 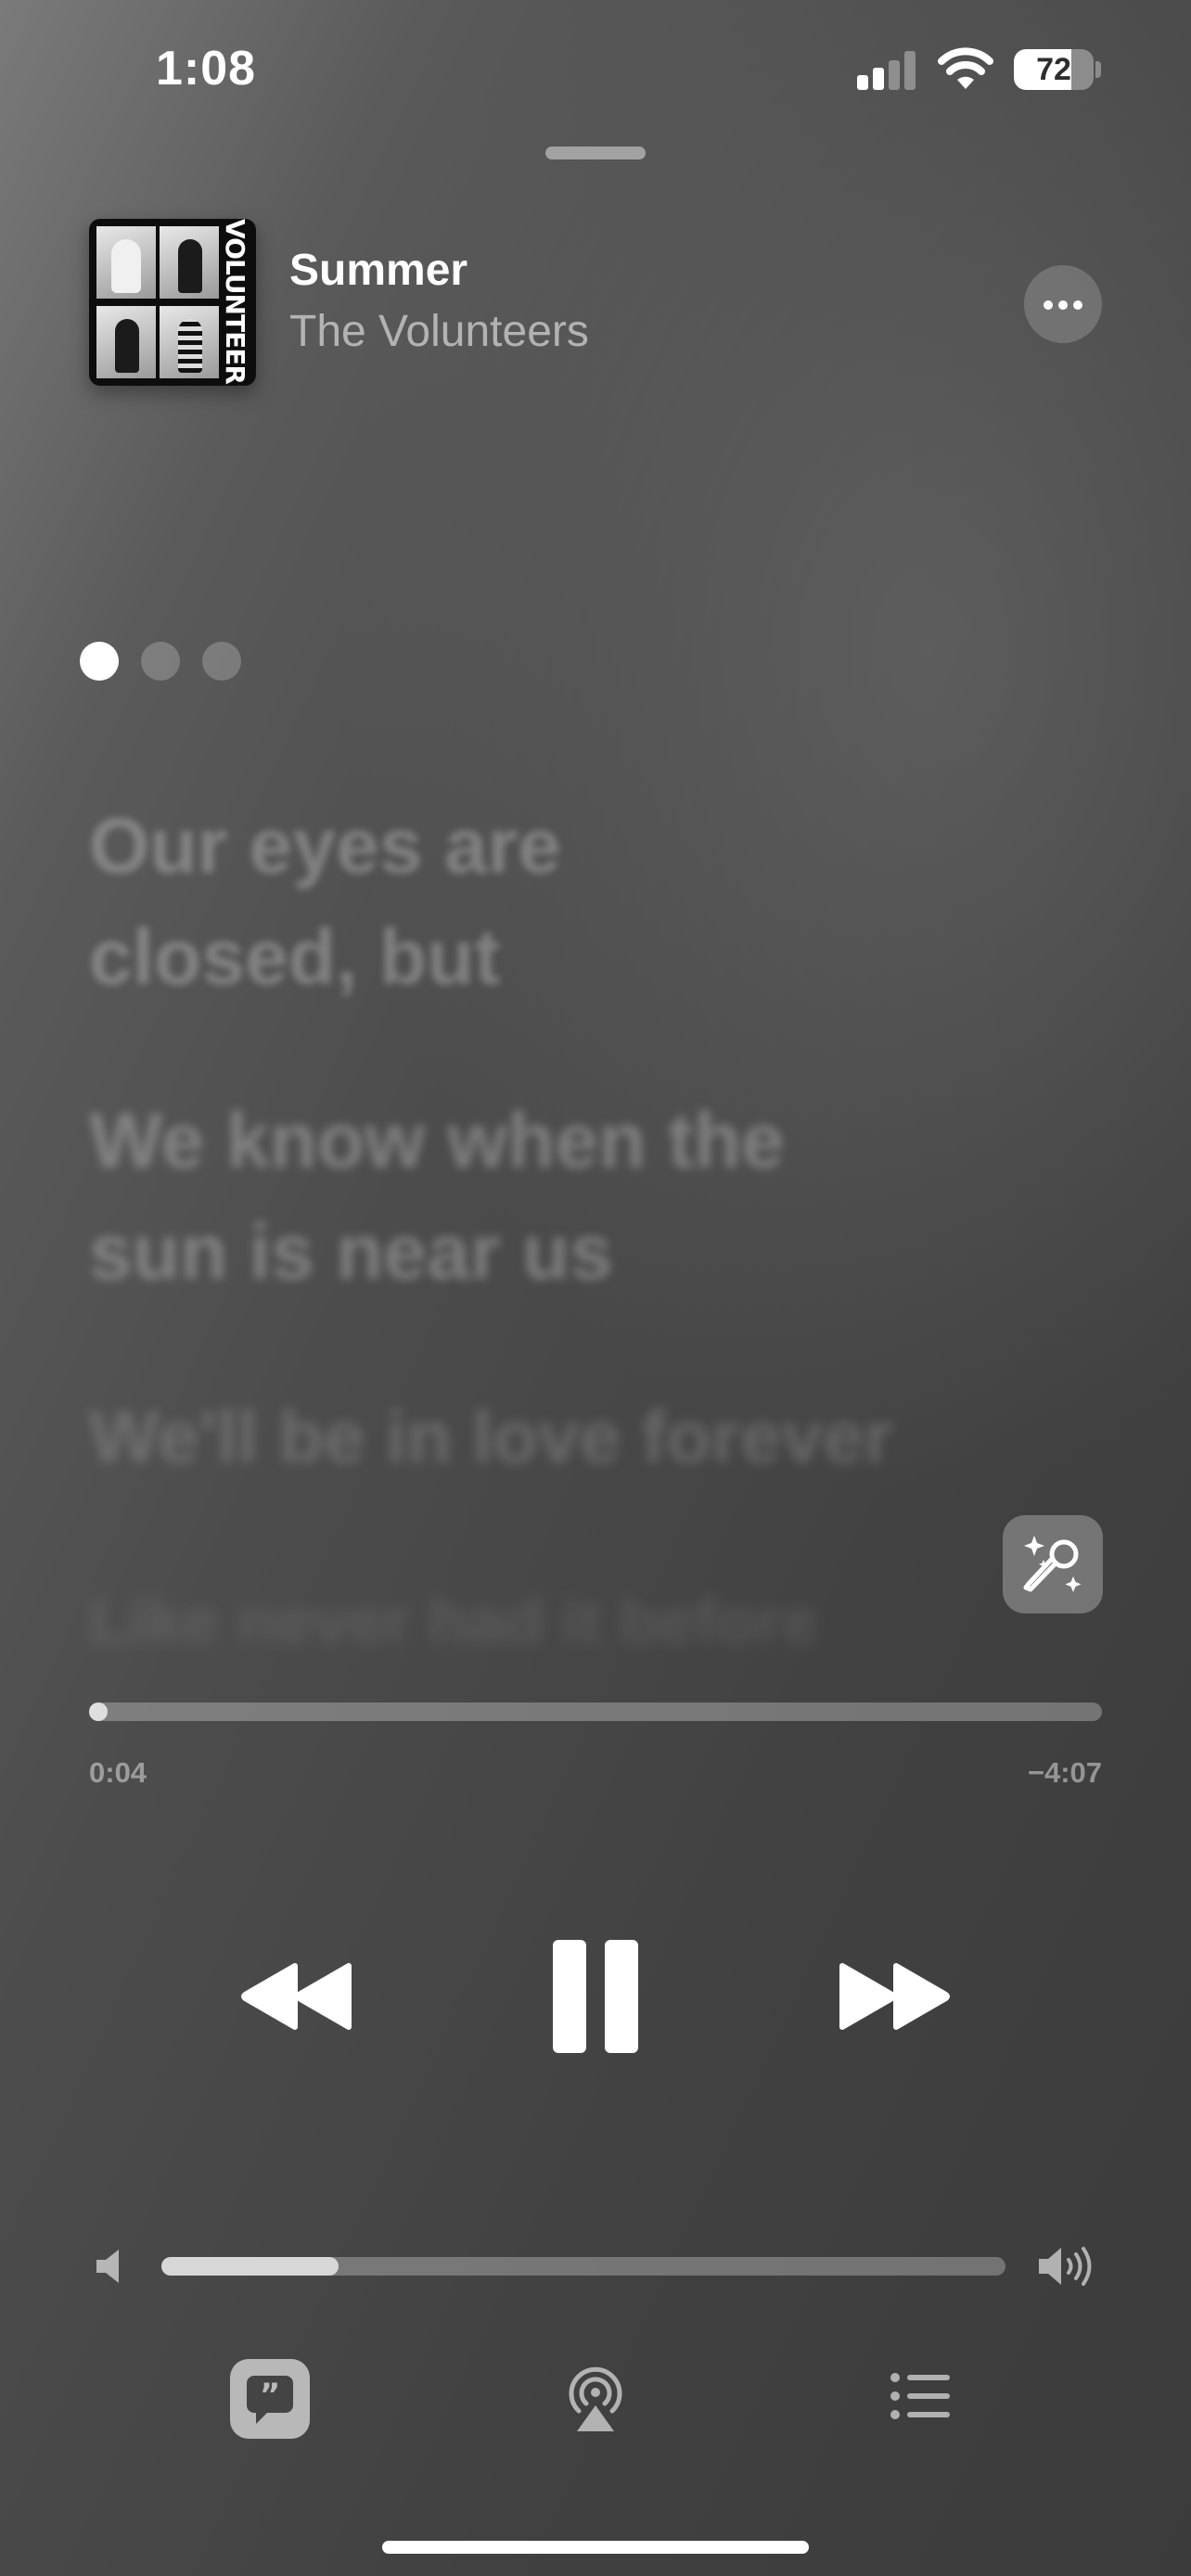 I want to click on sing-button, so click(x=1053, y=1564).